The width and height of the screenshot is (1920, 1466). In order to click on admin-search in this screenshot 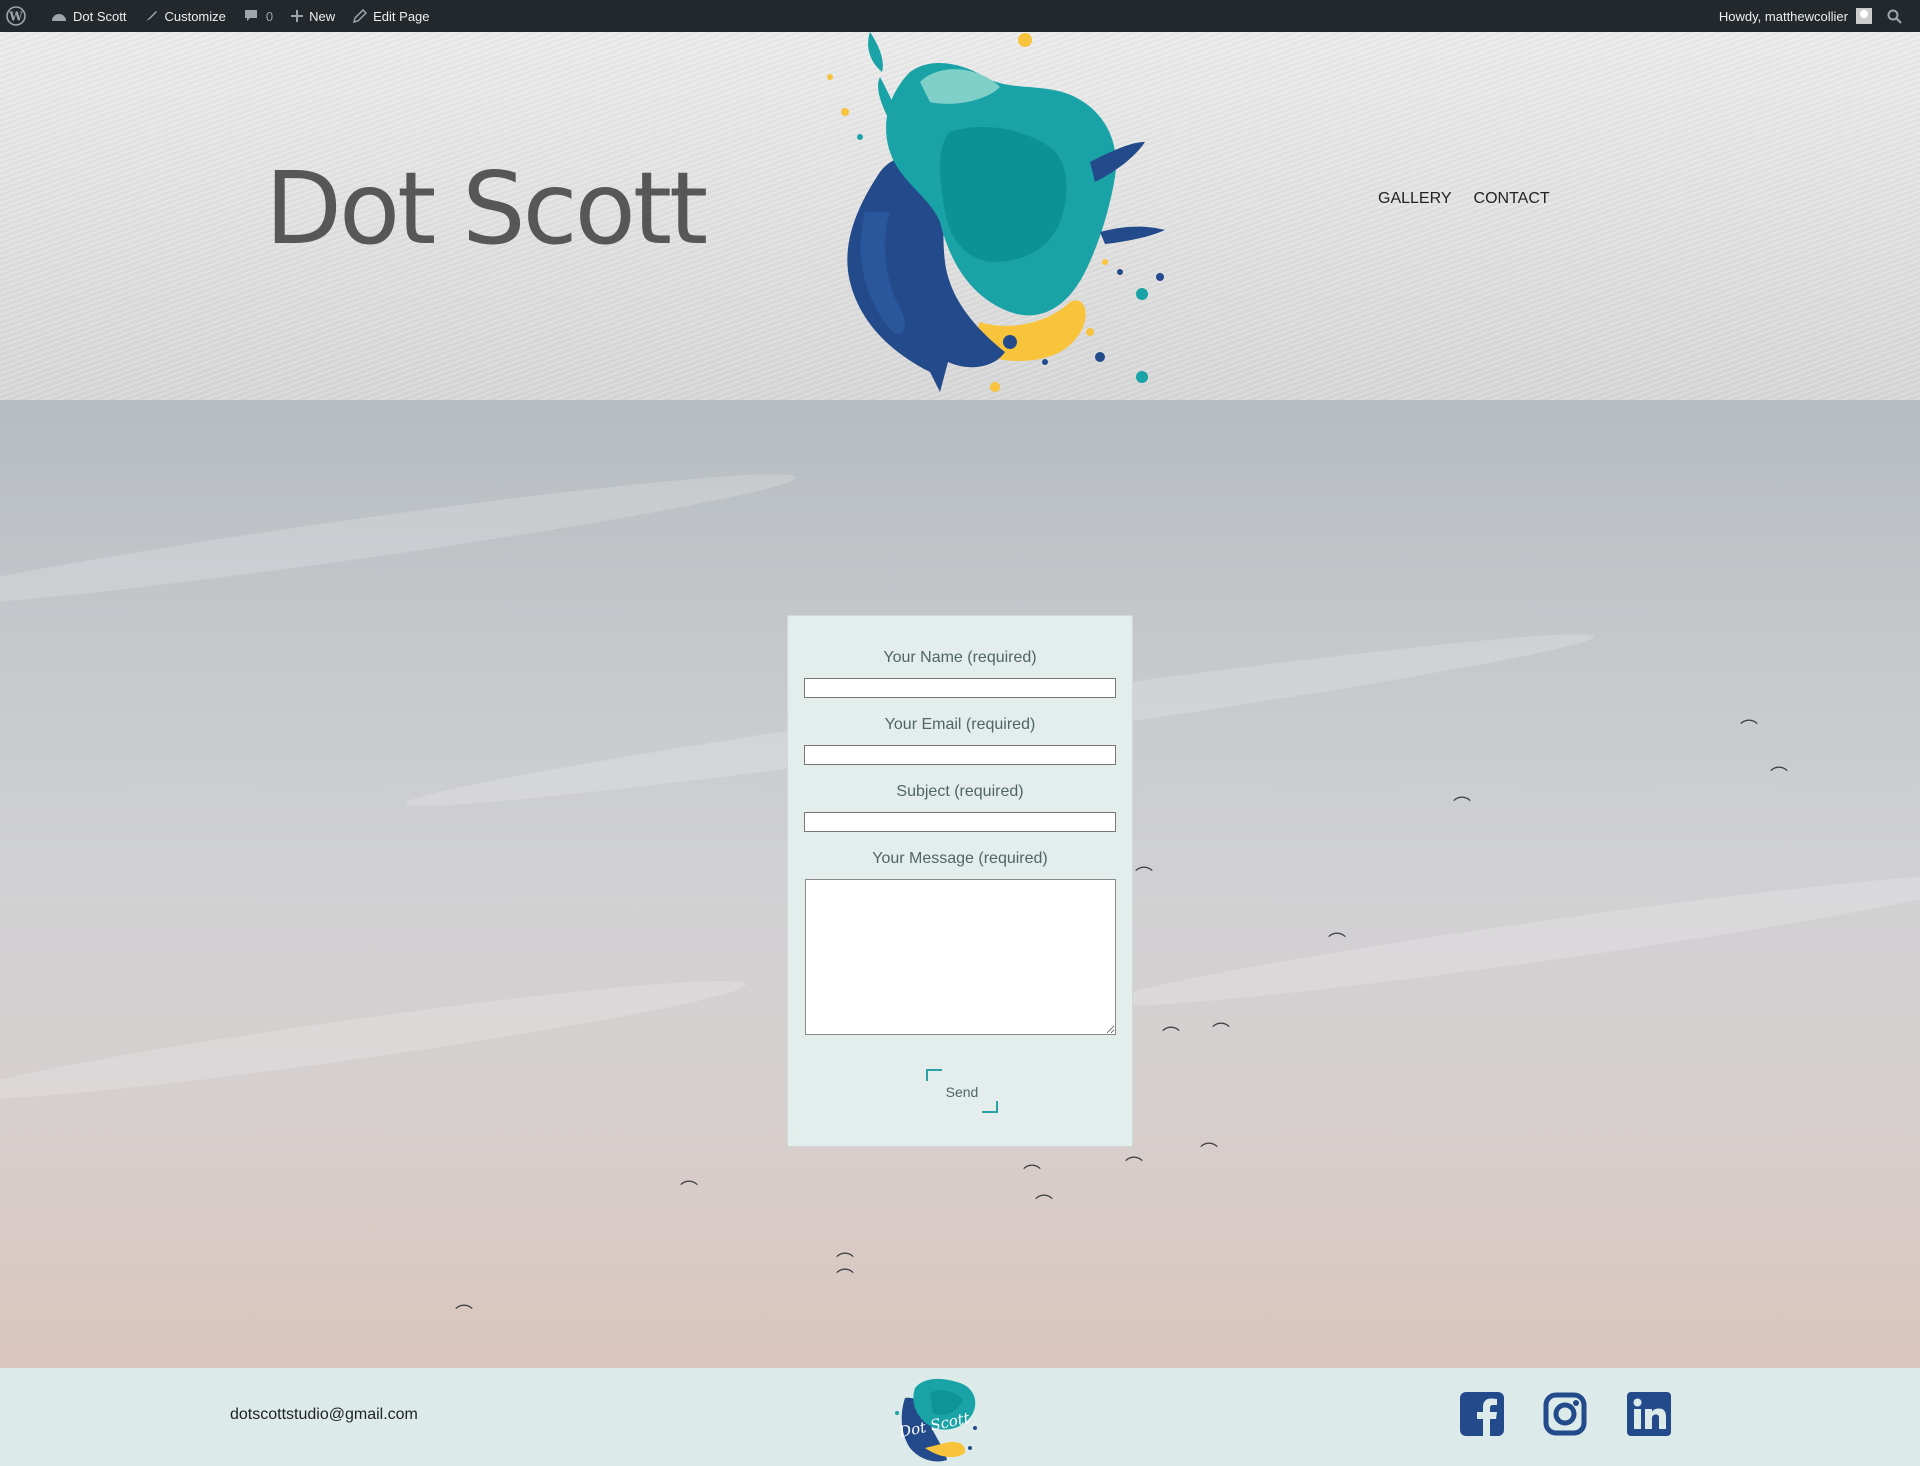, I will do `click(1900, 16)`.